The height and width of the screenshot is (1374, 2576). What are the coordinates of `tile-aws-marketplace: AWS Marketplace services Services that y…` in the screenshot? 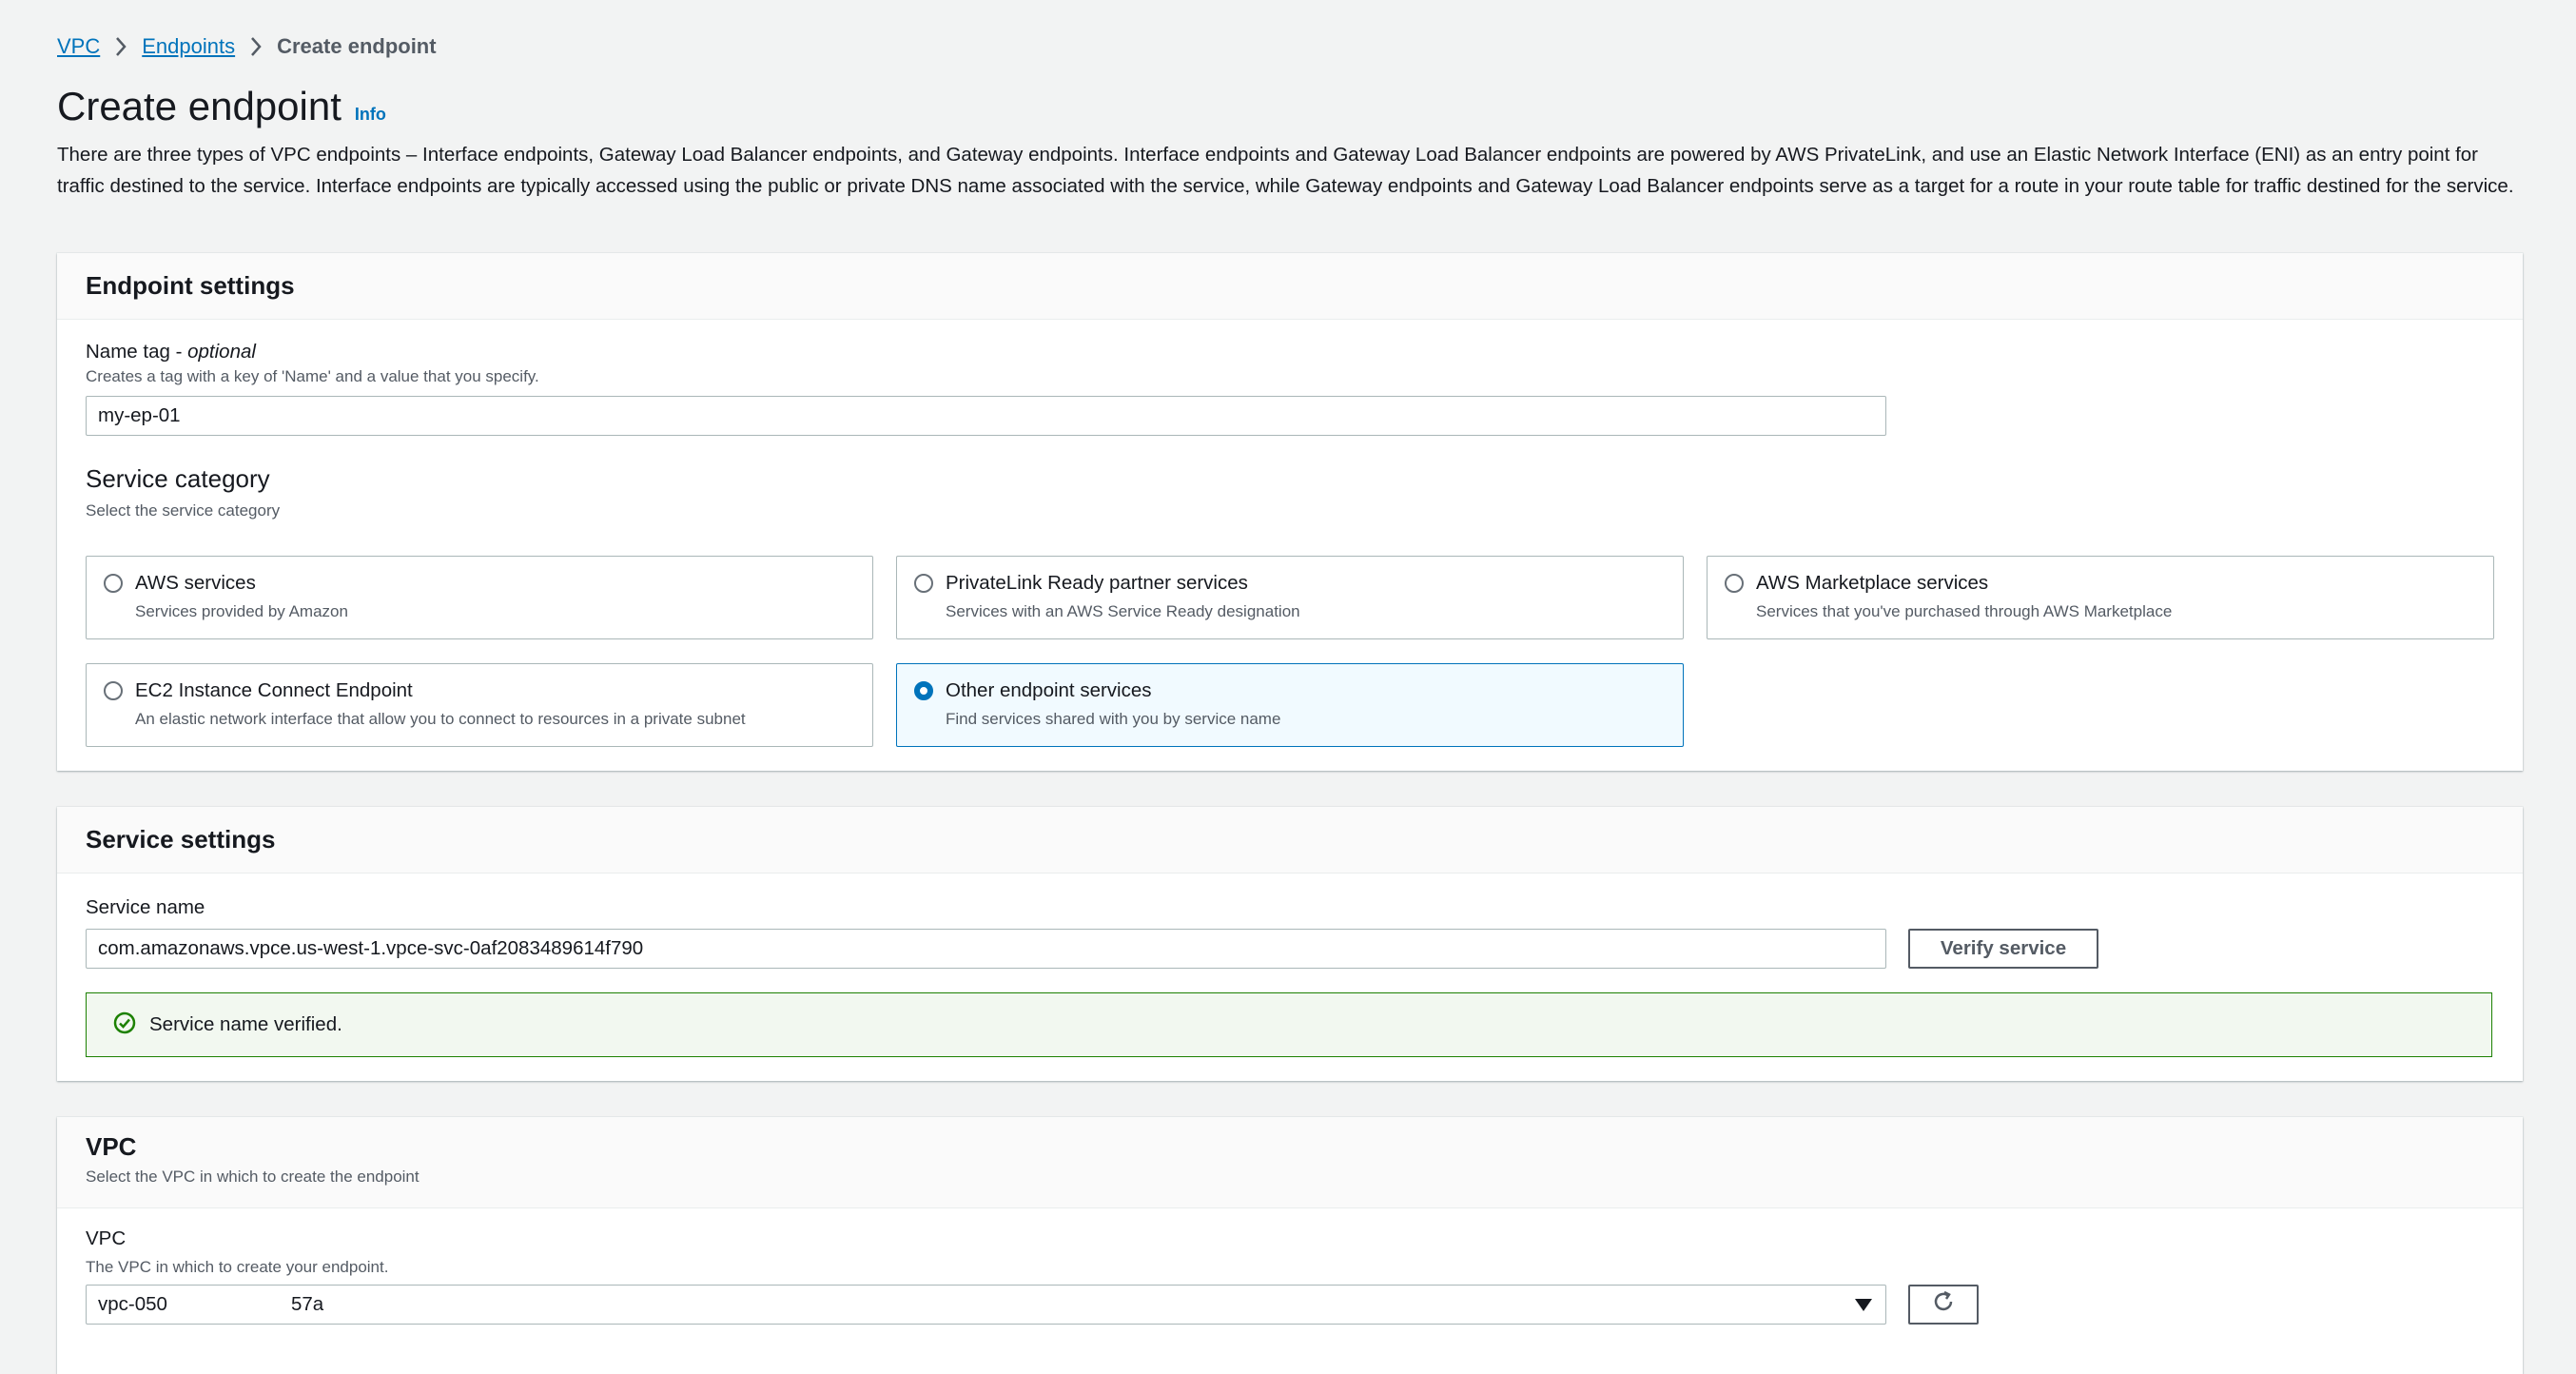 It's located at (2101, 598).